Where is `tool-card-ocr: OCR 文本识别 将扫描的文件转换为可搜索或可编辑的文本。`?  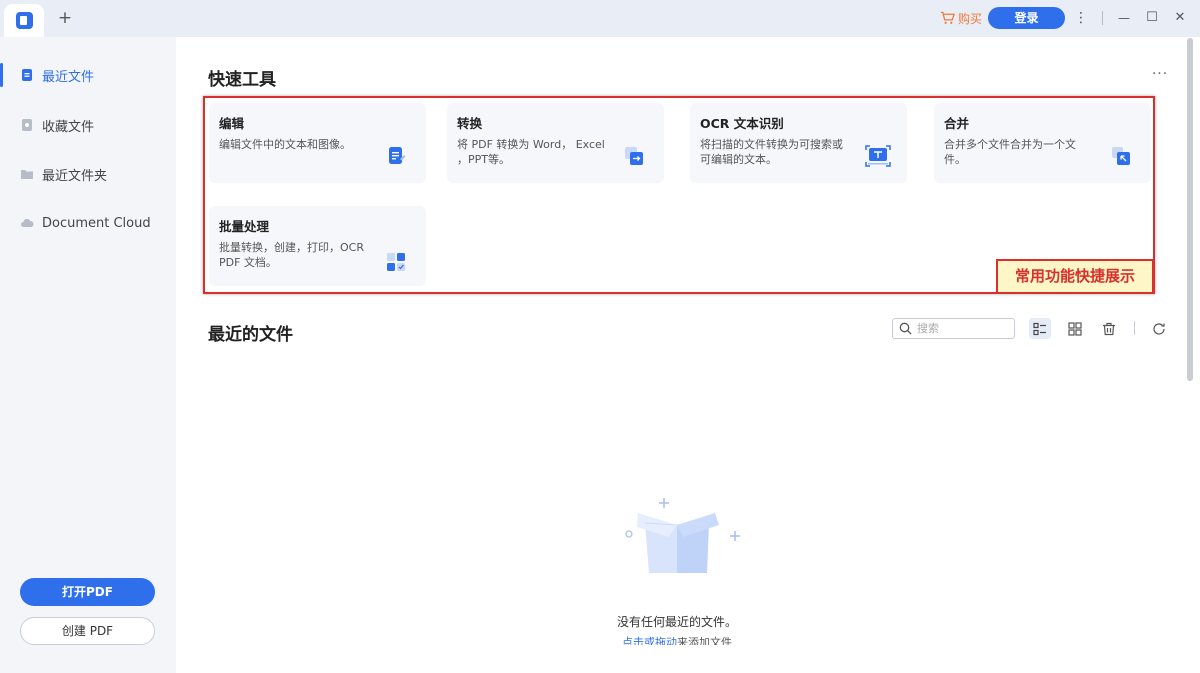
tool-card-ocr: OCR 文本识别 将扫描的文件转换为可搜索或可编辑的文本。 is located at coordinates (798, 143).